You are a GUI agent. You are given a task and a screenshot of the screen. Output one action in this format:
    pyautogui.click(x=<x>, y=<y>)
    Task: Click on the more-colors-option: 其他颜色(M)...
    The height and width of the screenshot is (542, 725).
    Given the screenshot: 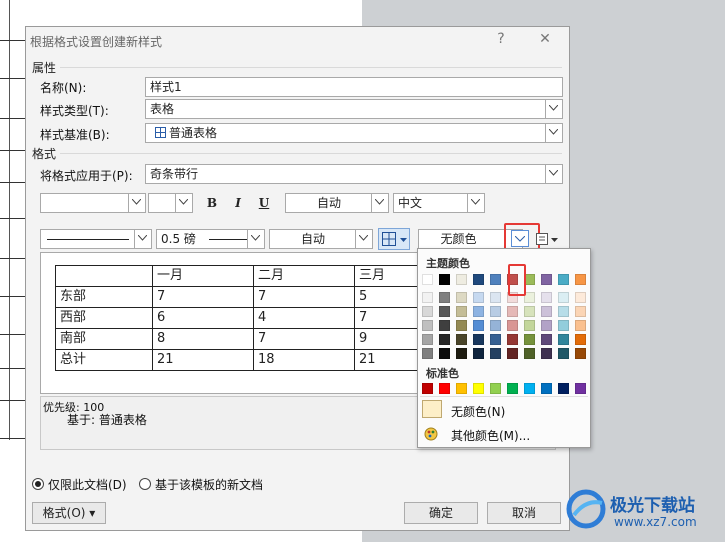 What is the action you would take?
    pyautogui.click(x=490, y=435)
    